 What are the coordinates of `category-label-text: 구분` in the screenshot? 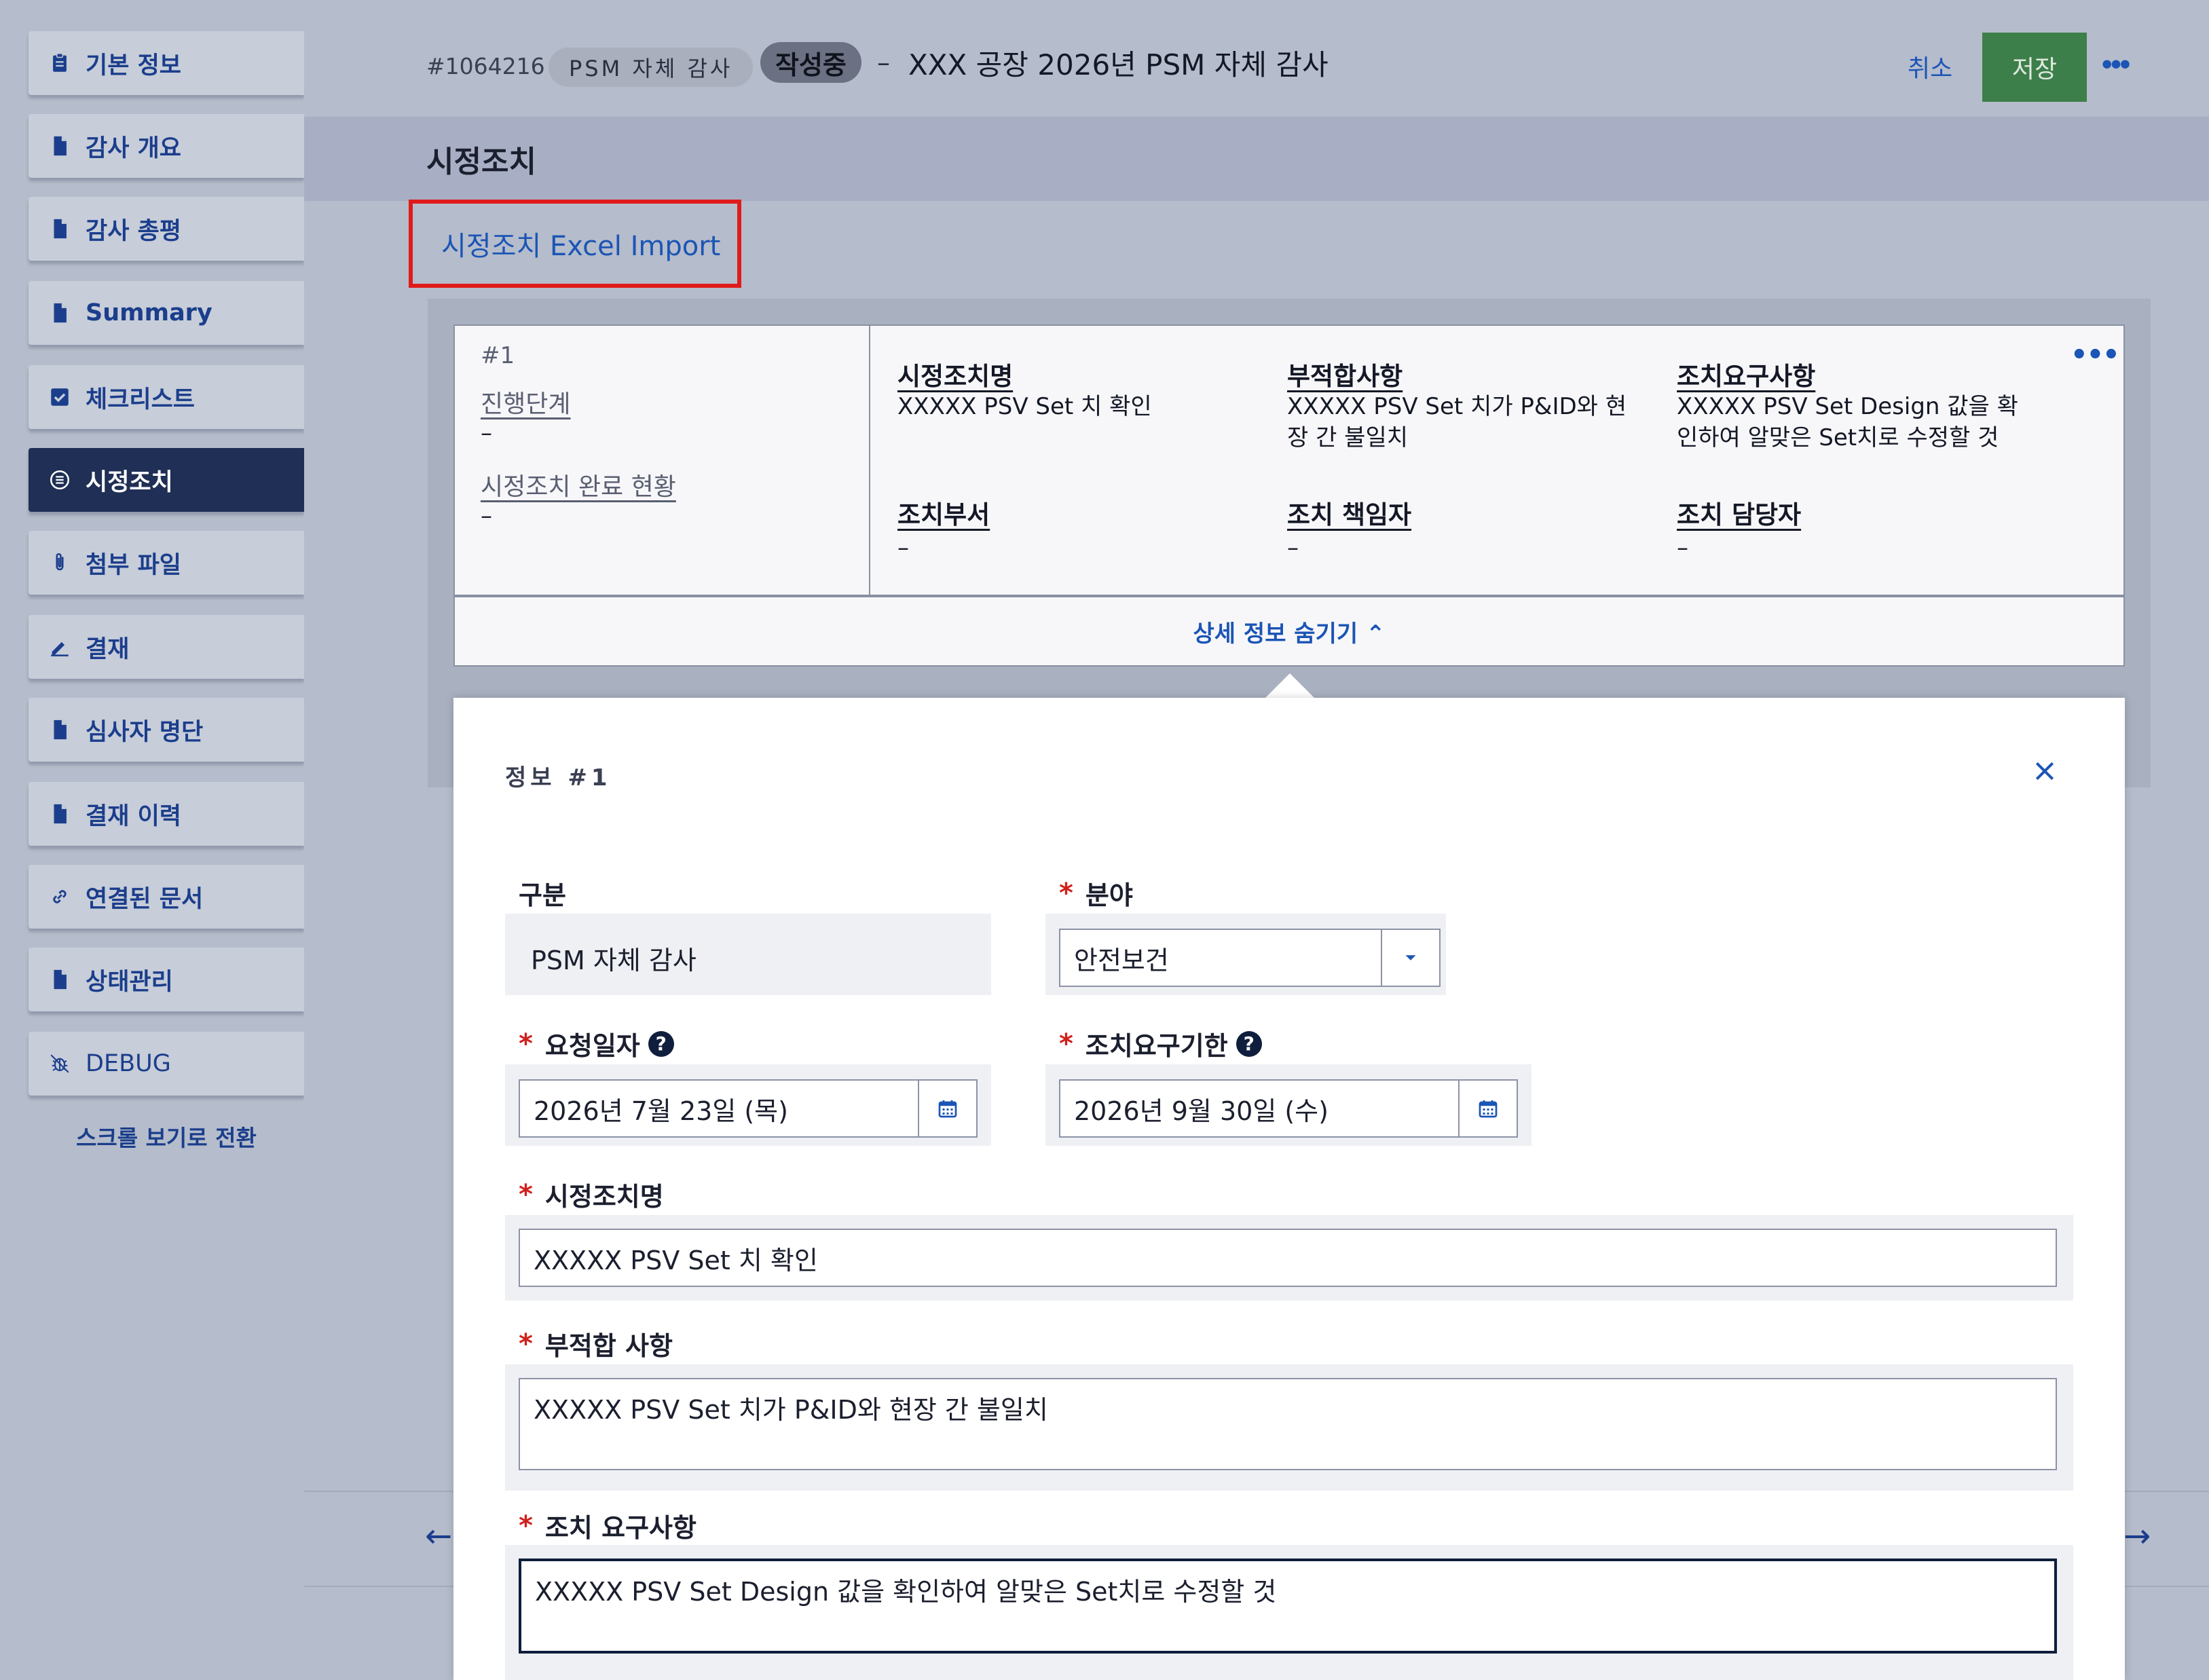 It's located at (542, 895).